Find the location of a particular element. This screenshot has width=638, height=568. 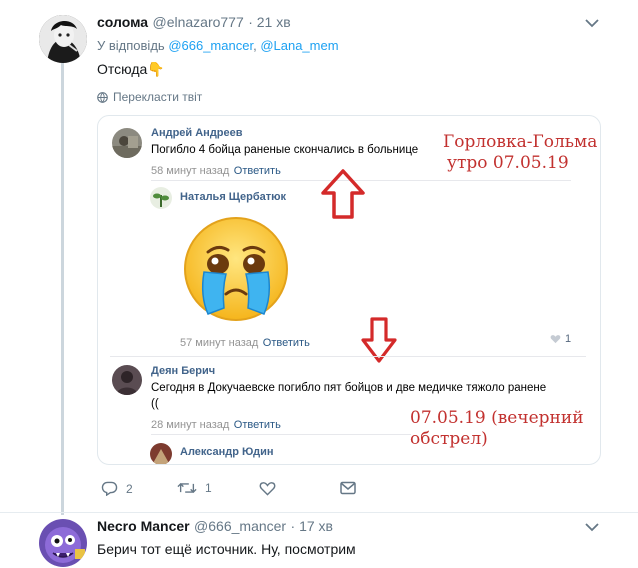

direct-message-button is located at coordinates (348, 488).